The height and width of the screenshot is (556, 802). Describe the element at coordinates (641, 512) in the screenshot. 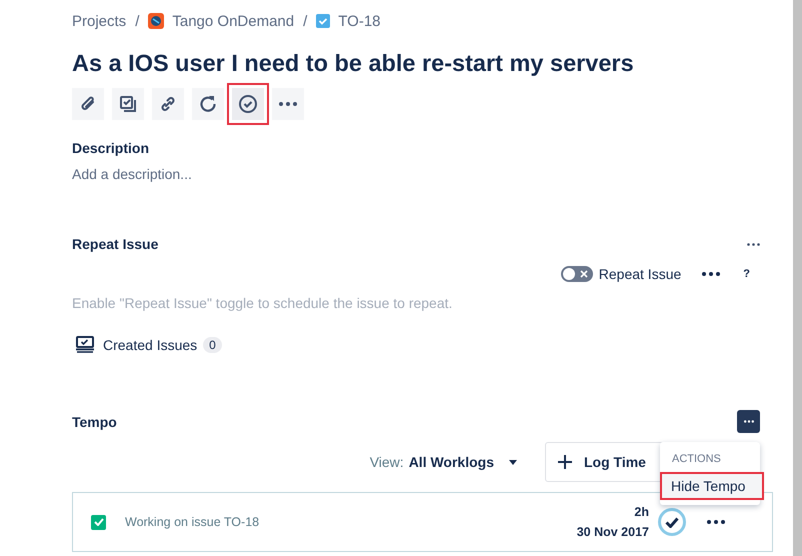

I see `worklog-duration: 2h` at that location.